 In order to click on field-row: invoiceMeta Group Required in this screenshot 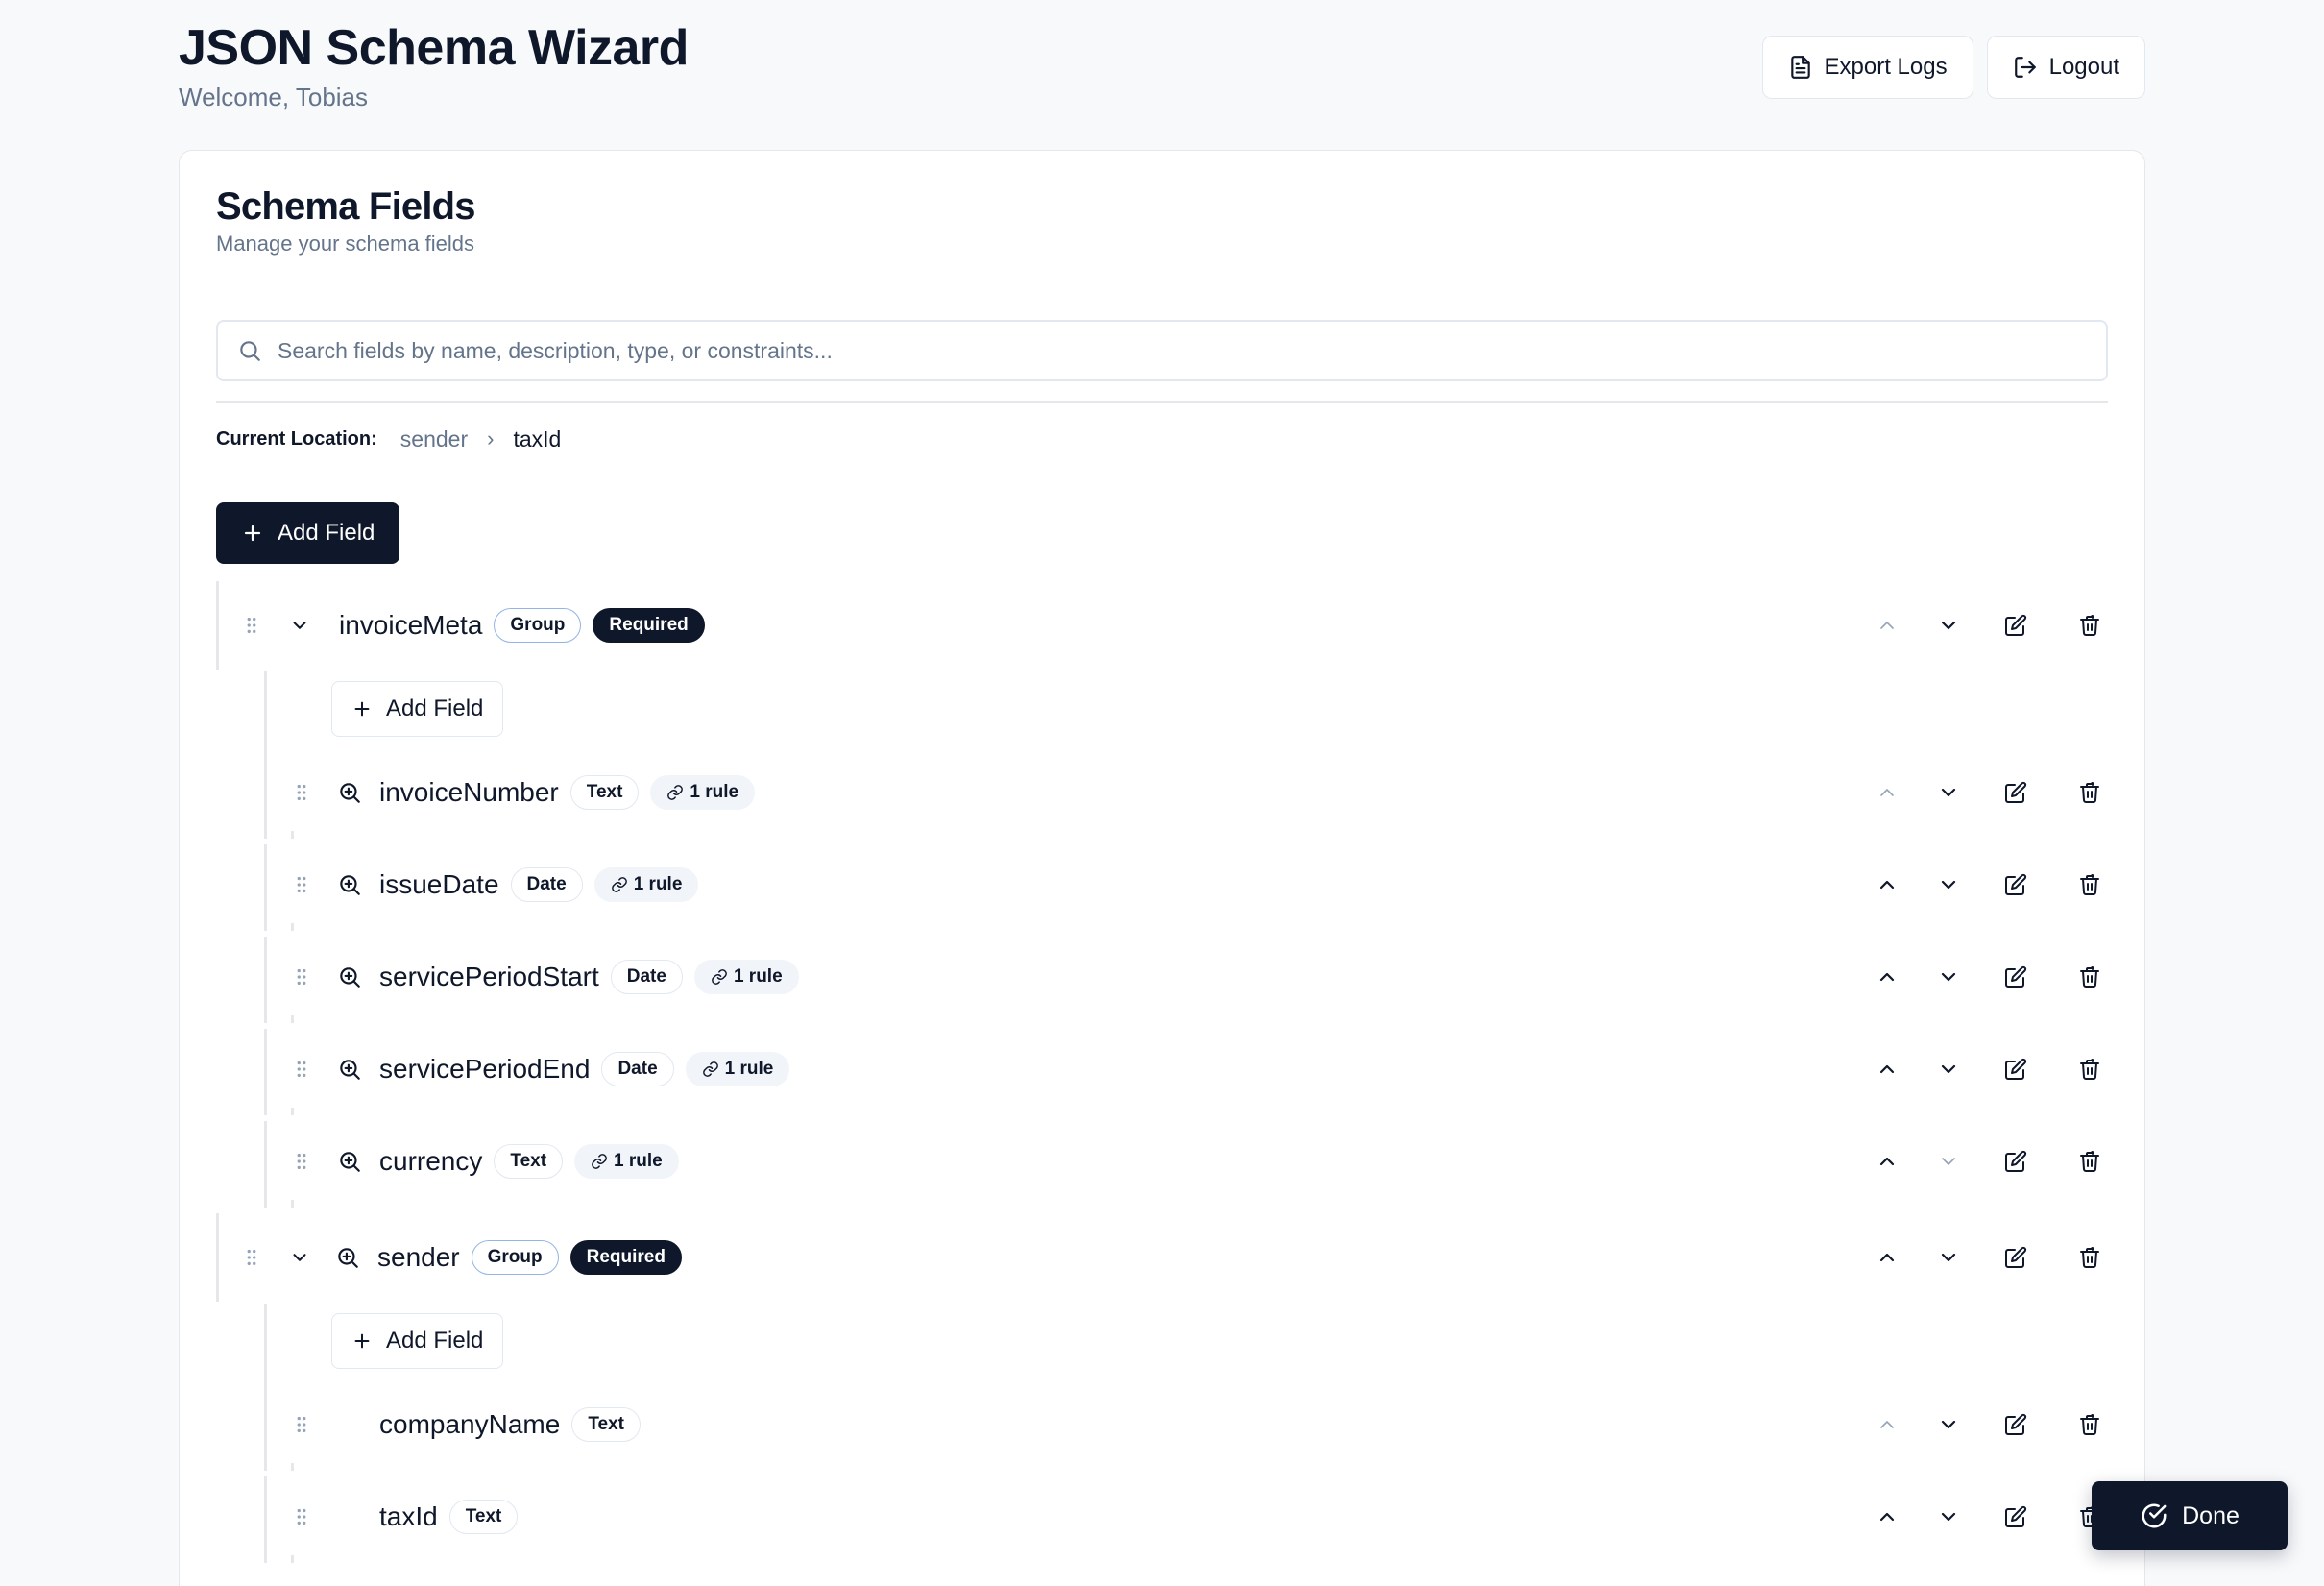, I will do `click(1193, 625)`.